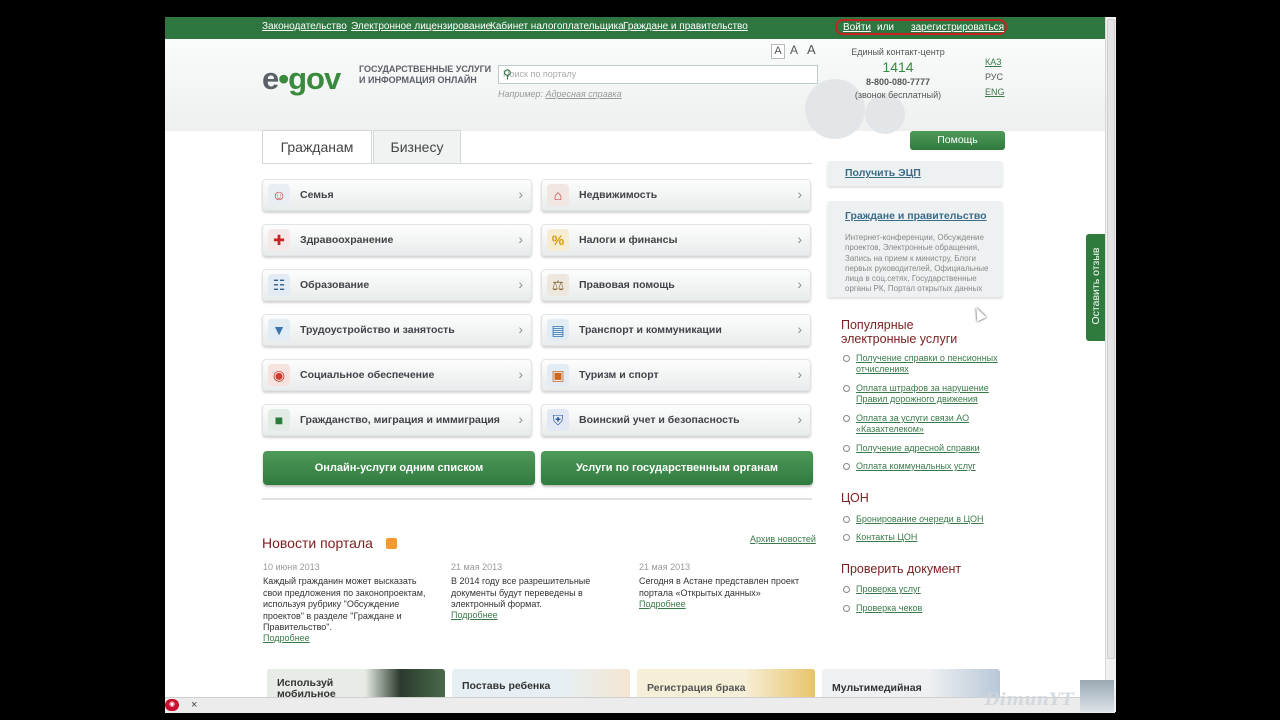  I want to click on decorative-circle, so click(885, 114).